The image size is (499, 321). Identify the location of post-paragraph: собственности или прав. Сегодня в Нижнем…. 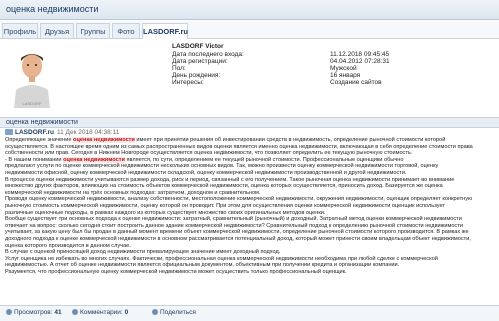
(209, 153).